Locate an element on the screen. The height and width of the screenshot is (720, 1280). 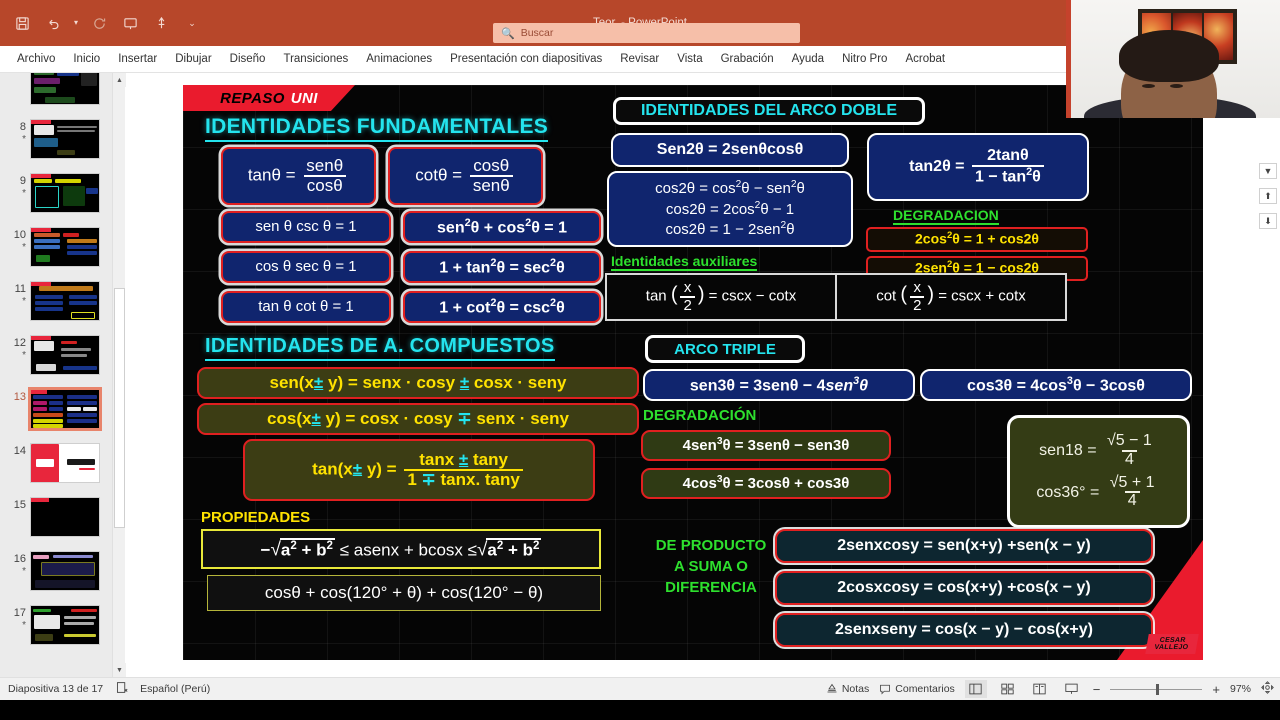
scrollbar-thumb is located at coordinates (119, 408).